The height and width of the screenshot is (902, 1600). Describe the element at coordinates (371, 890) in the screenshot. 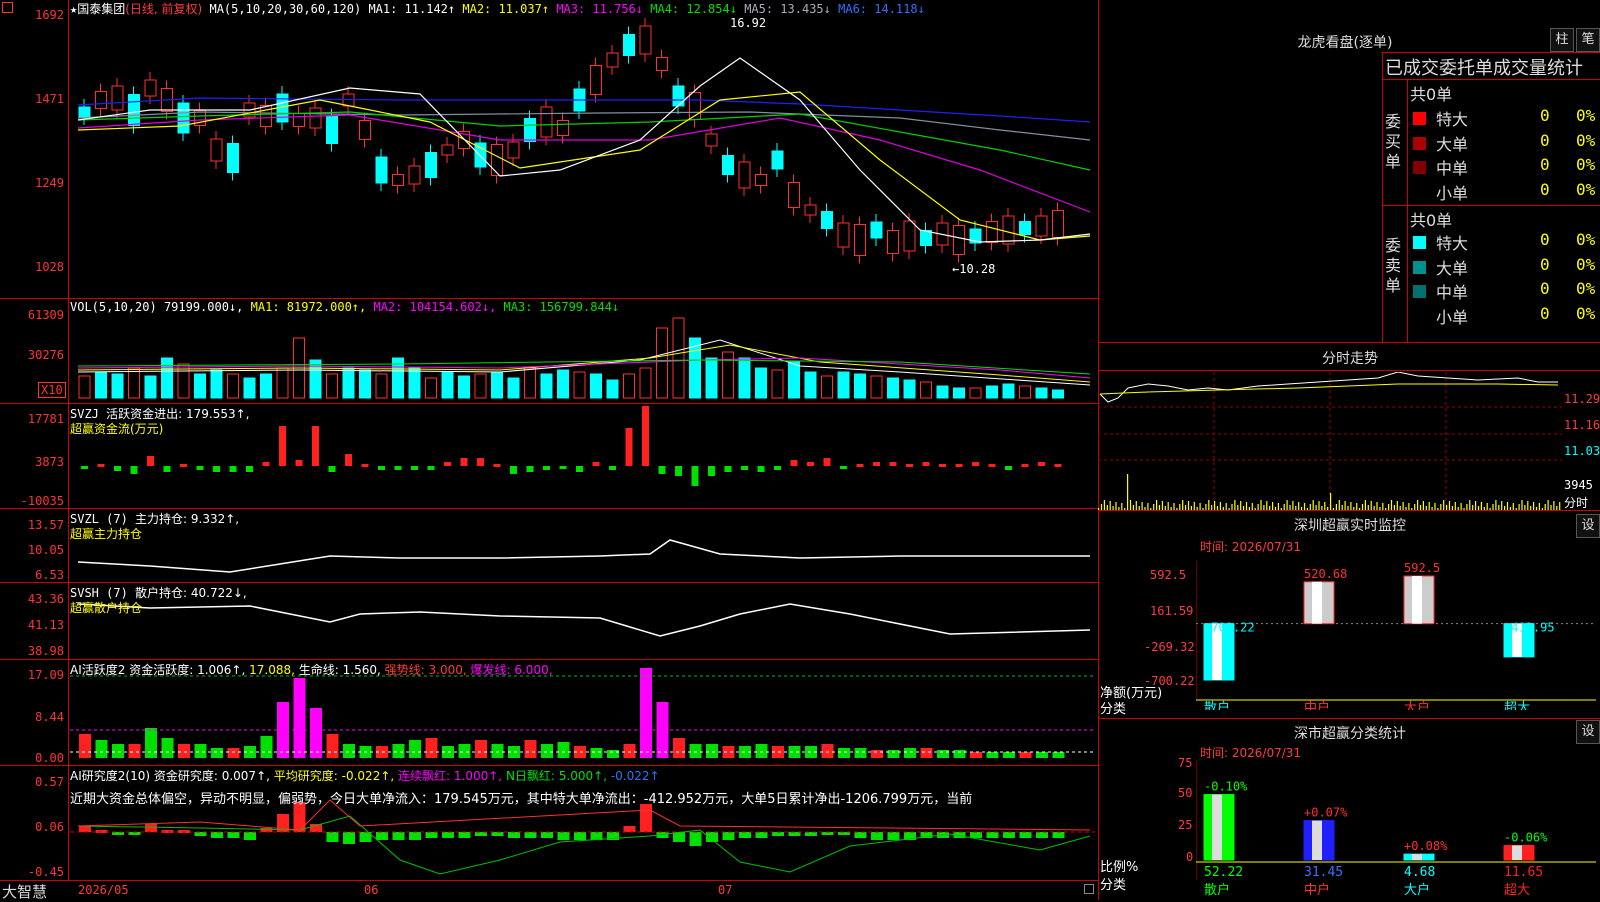

I see `x-label: 06` at that location.